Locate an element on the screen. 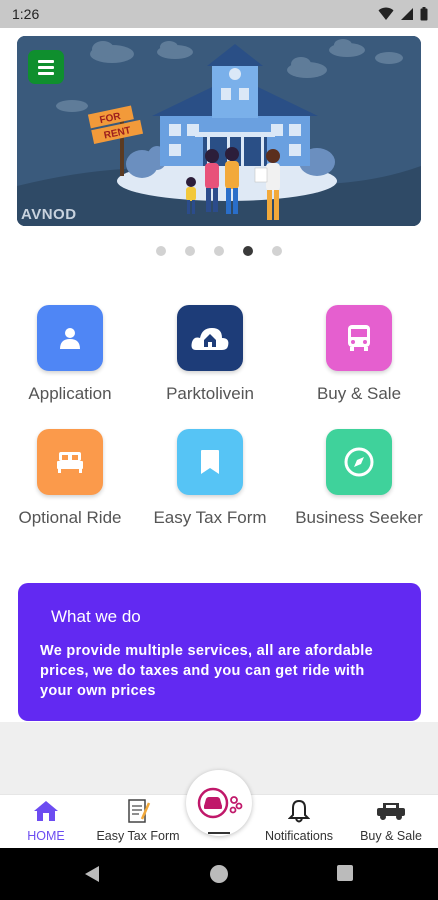 This screenshot has width=438, height=900. nav-home: HOME is located at coordinates (46, 822).